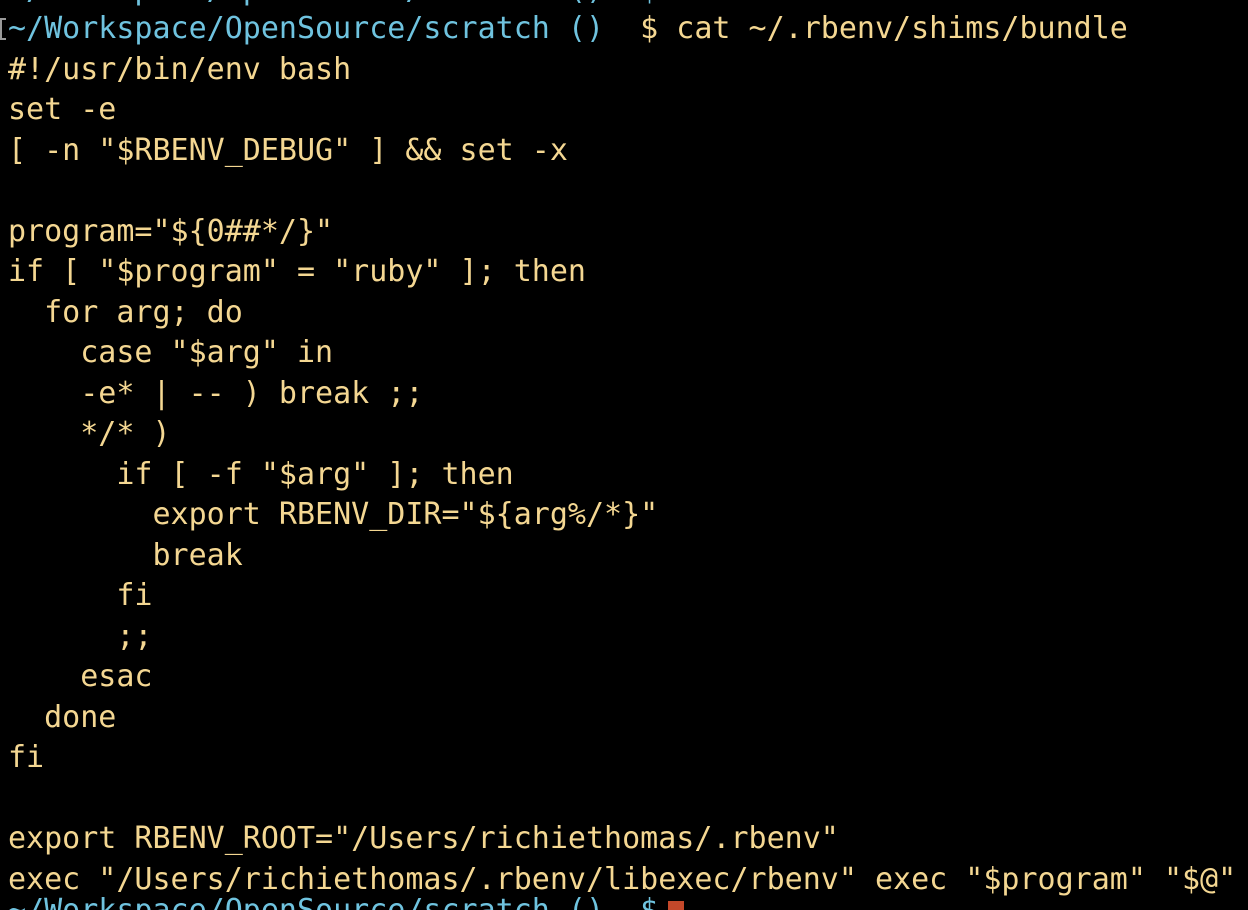  What do you see at coordinates (3, 29) in the screenshot?
I see `line-marker-icon` at bounding box center [3, 29].